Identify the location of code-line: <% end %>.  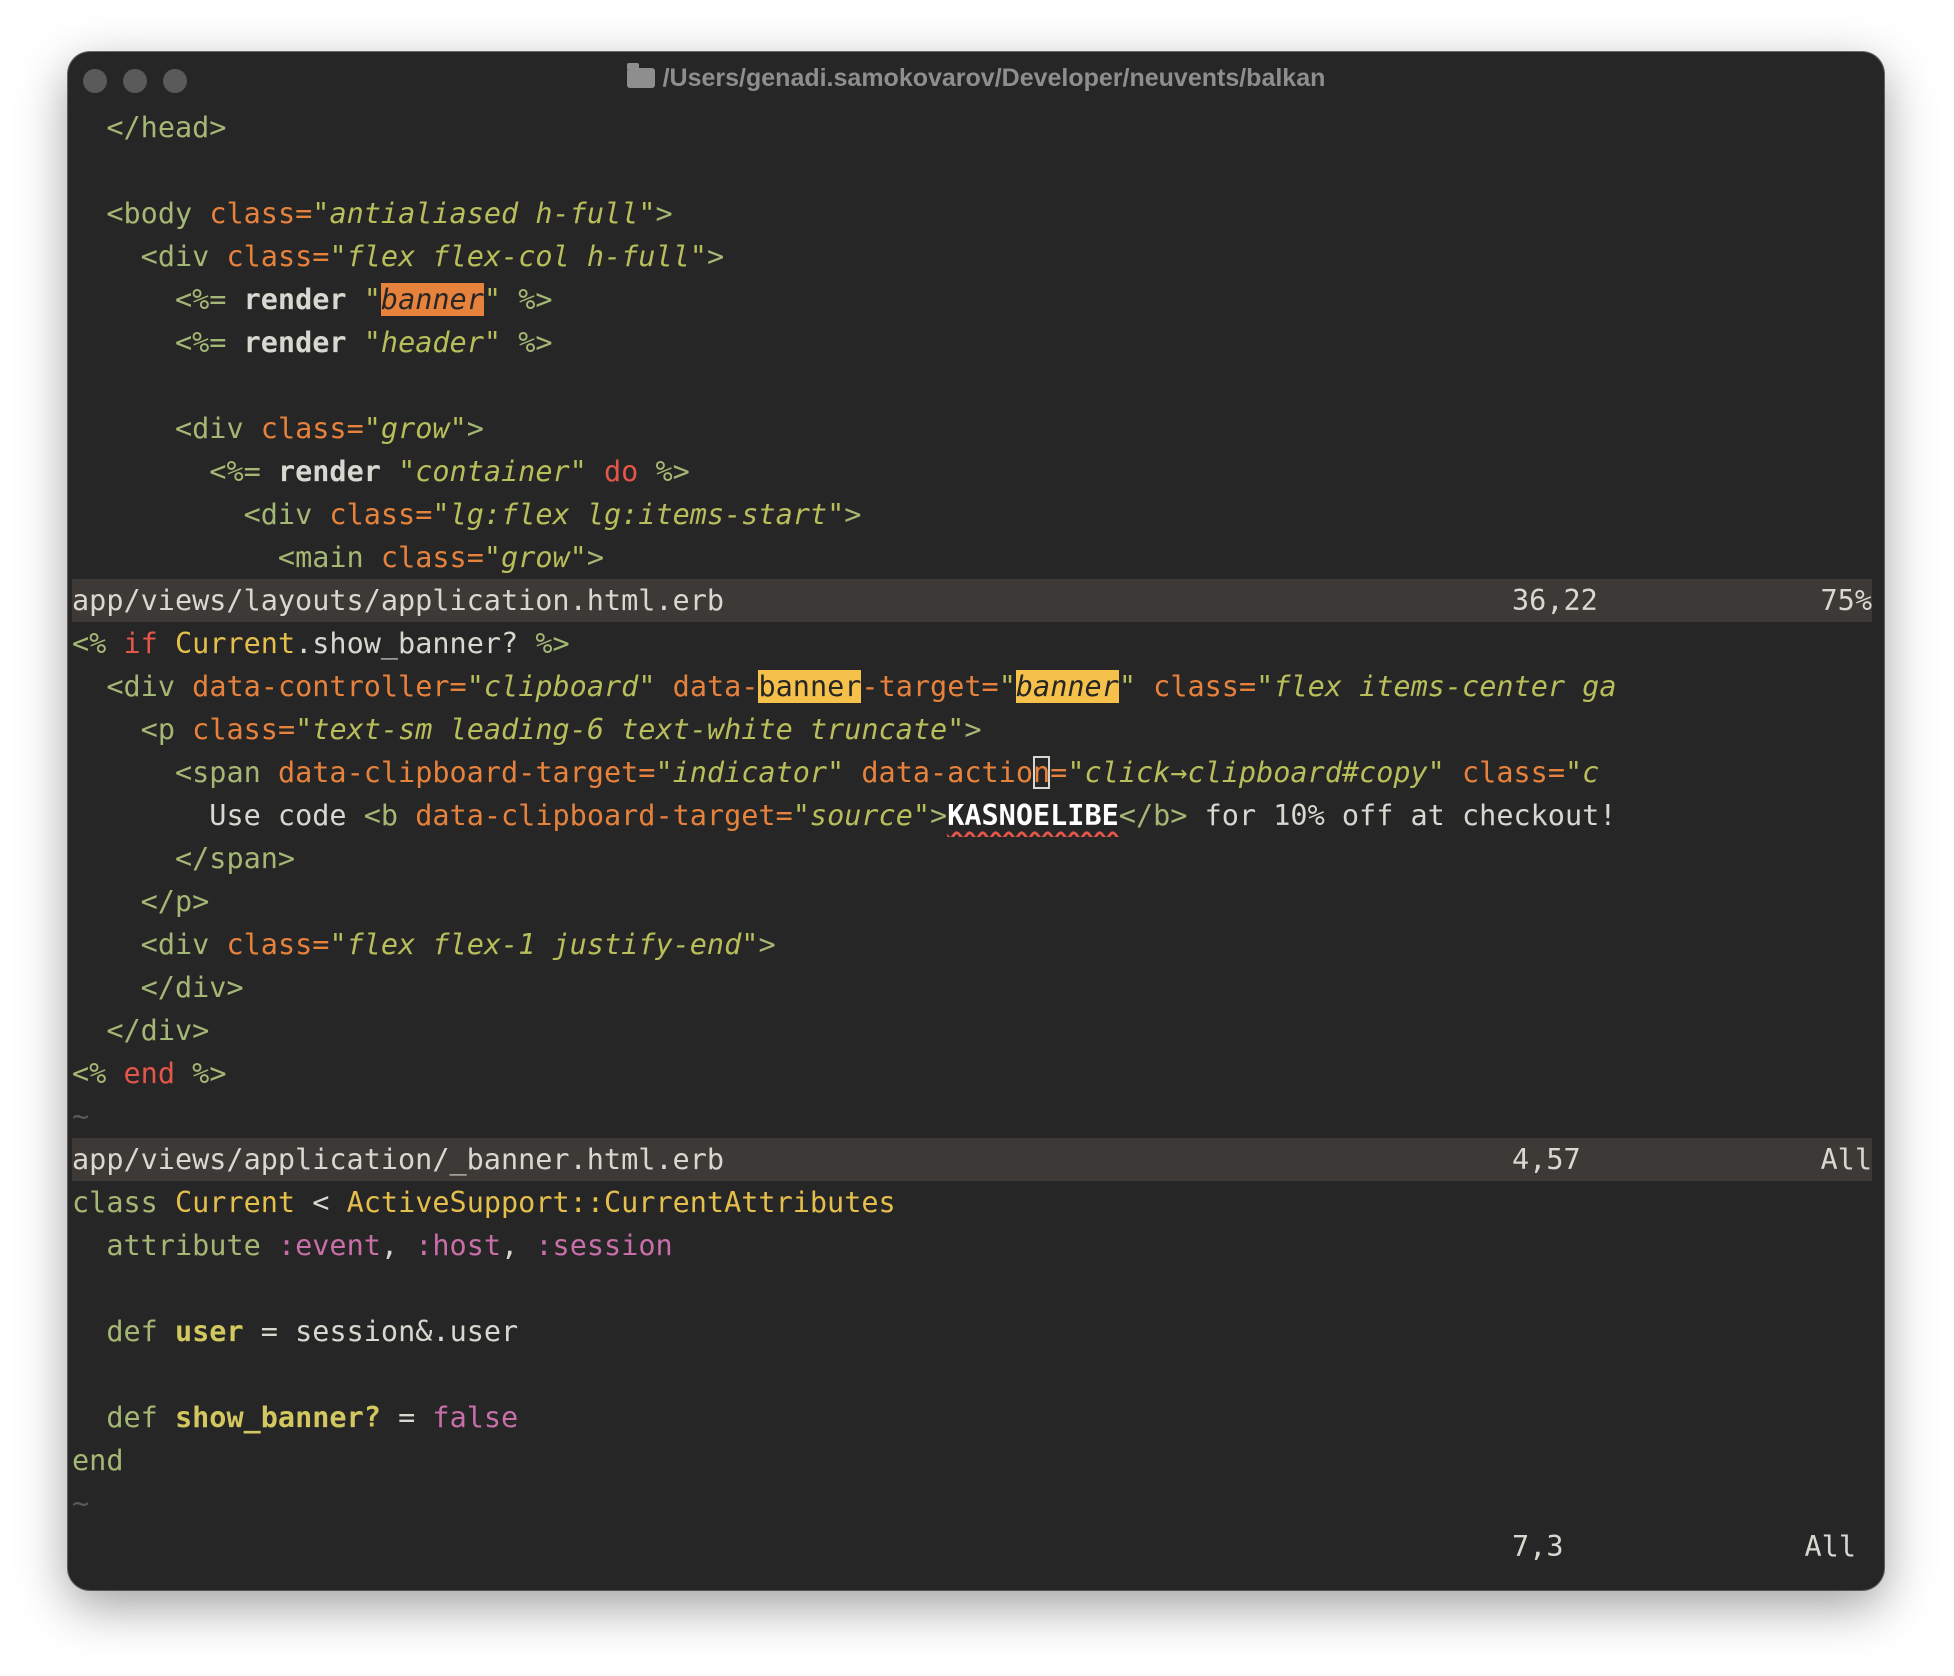
(972, 1073).